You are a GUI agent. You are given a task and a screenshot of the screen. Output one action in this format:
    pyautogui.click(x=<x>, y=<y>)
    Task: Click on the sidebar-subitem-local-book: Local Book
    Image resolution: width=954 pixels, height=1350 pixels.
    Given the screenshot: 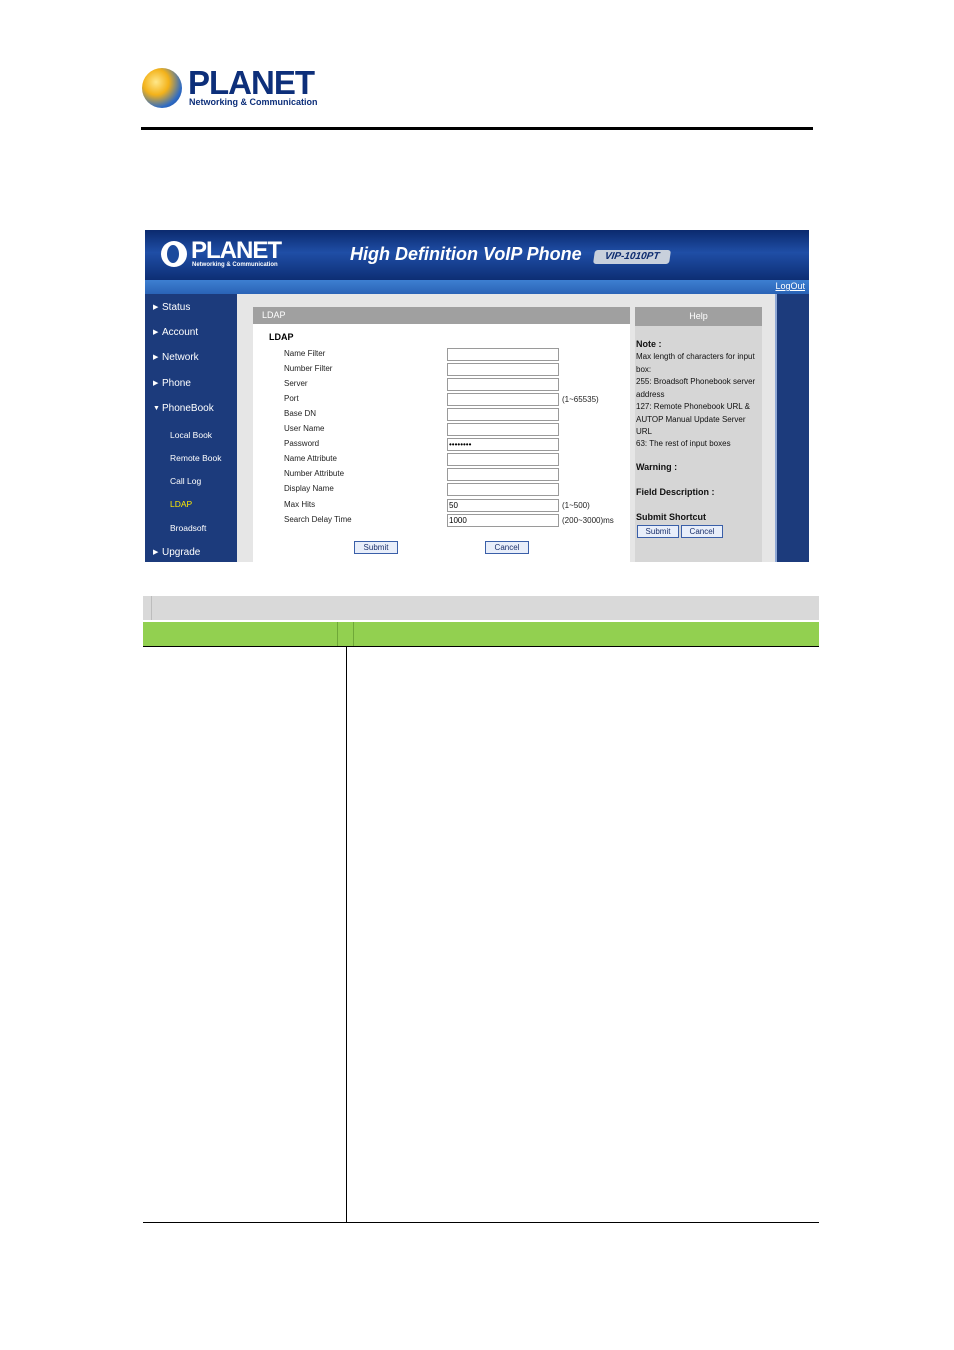 What is the action you would take?
    pyautogui.click(x=191, y=435)
    